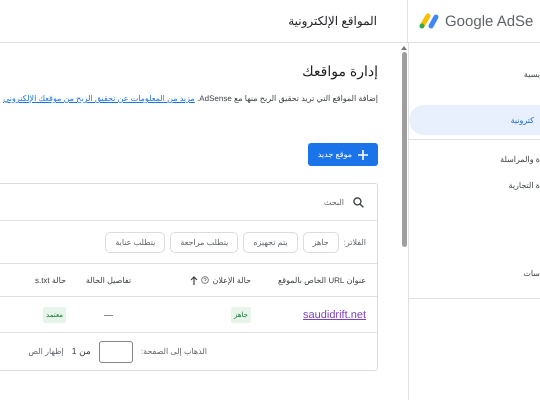 Image resolution: width=540 pixels, height=400 pixels. Describe the element at coordinates (429, 21) in the screenshot. I see `adsense-logo-icon` at that location.